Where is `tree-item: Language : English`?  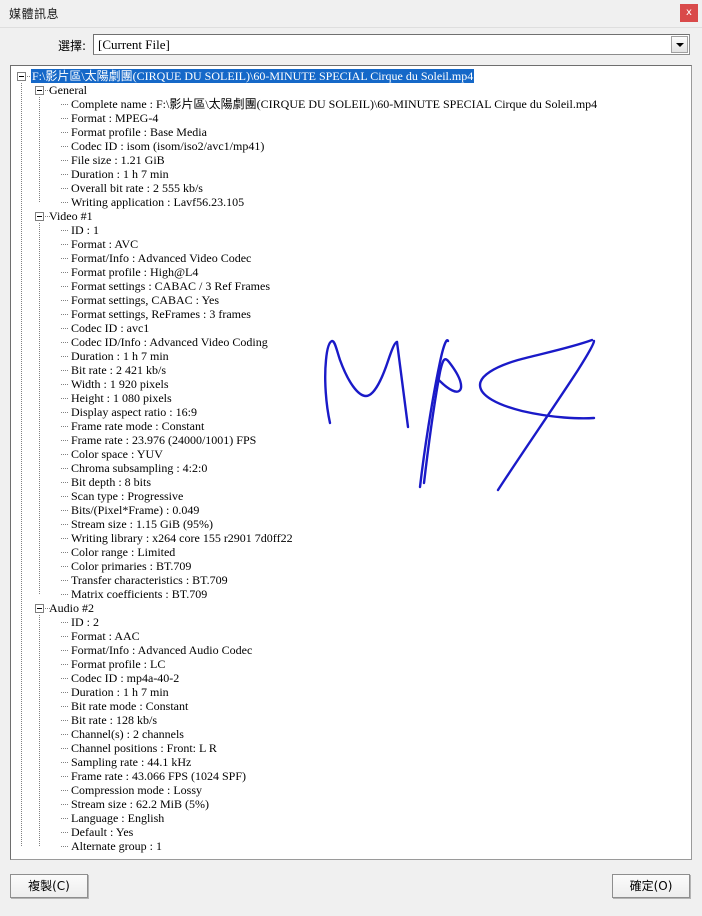 tree-item: Language : English is located at coordinates (351, 818).